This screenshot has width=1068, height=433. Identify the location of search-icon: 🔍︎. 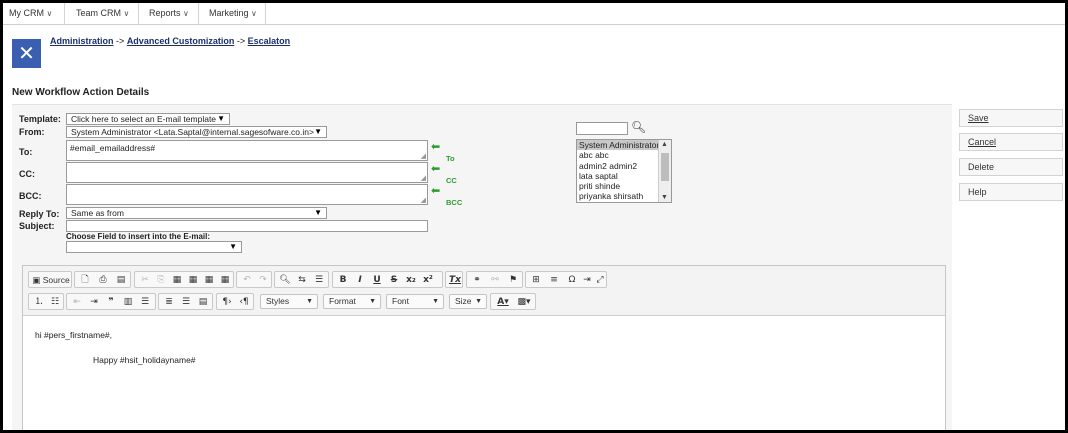
(638, 127).